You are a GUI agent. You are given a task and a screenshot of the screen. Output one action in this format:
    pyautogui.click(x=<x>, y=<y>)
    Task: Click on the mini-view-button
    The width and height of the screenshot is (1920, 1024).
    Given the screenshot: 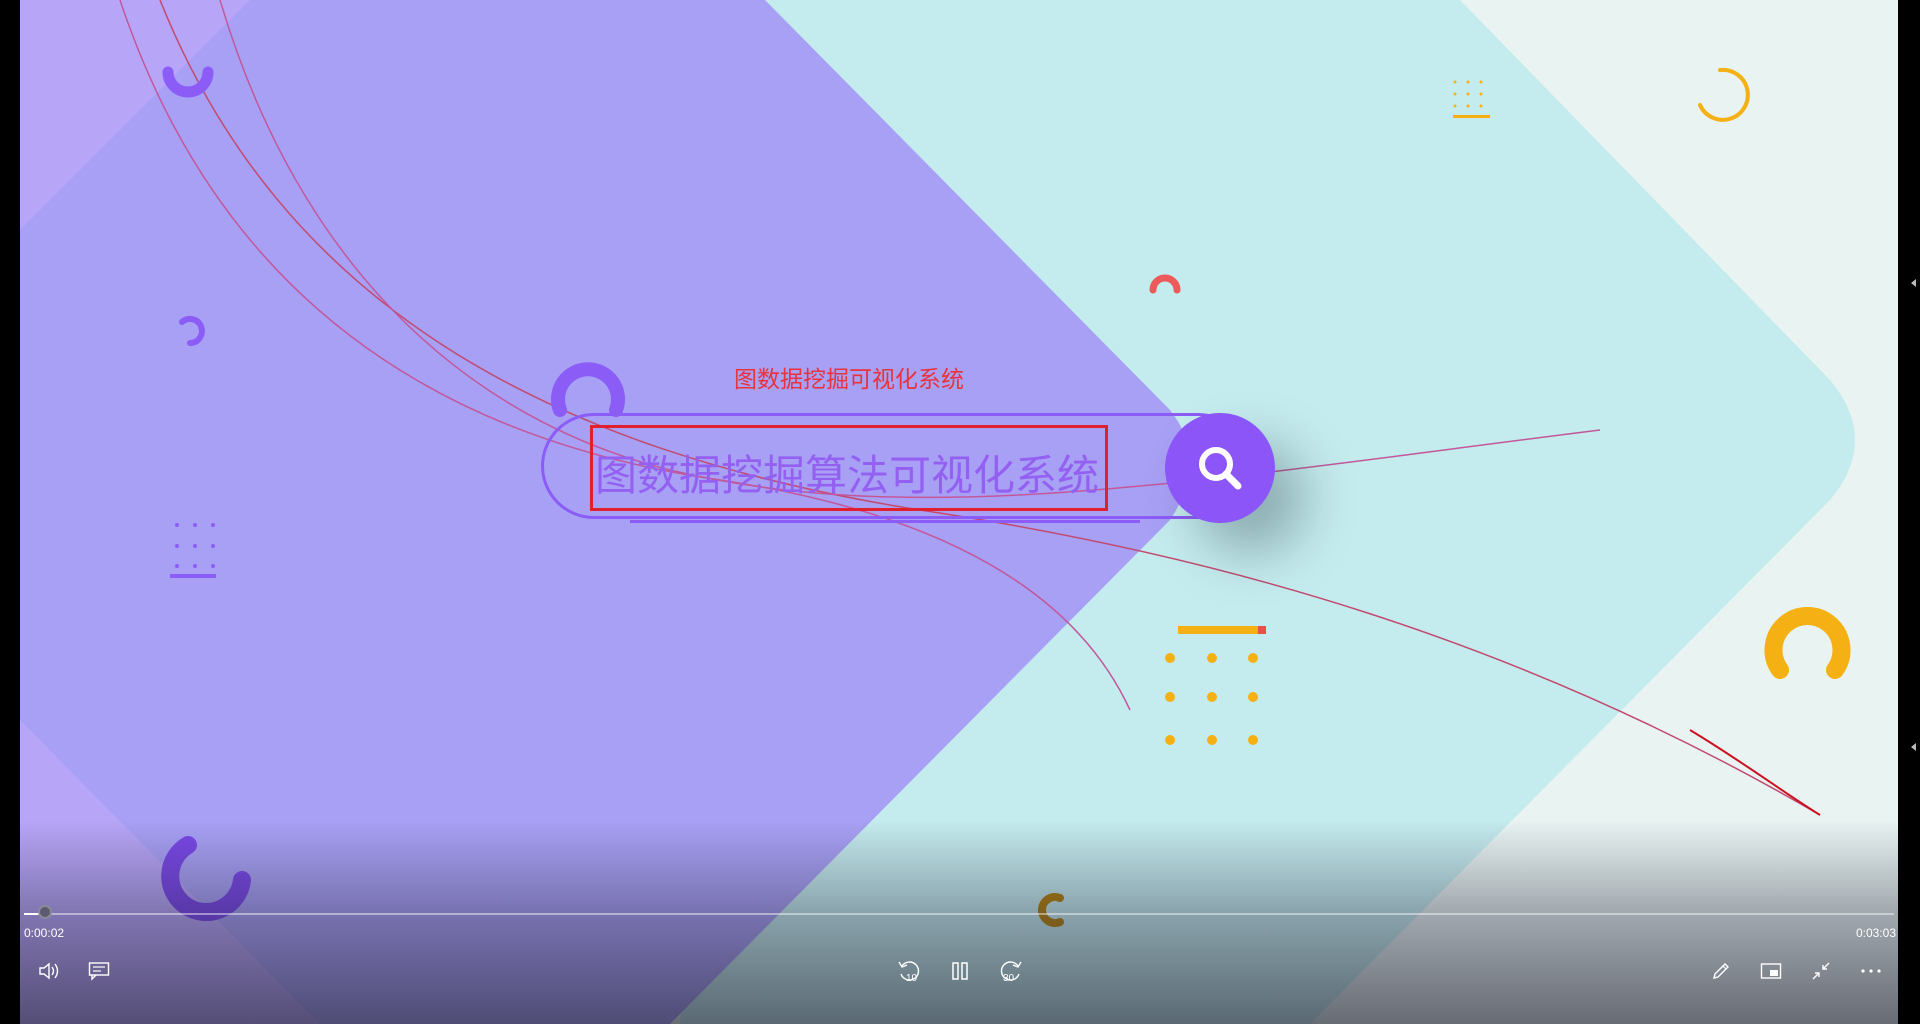 What is the action you would take?
    pyautogui.click(x=1771, y=971)
    